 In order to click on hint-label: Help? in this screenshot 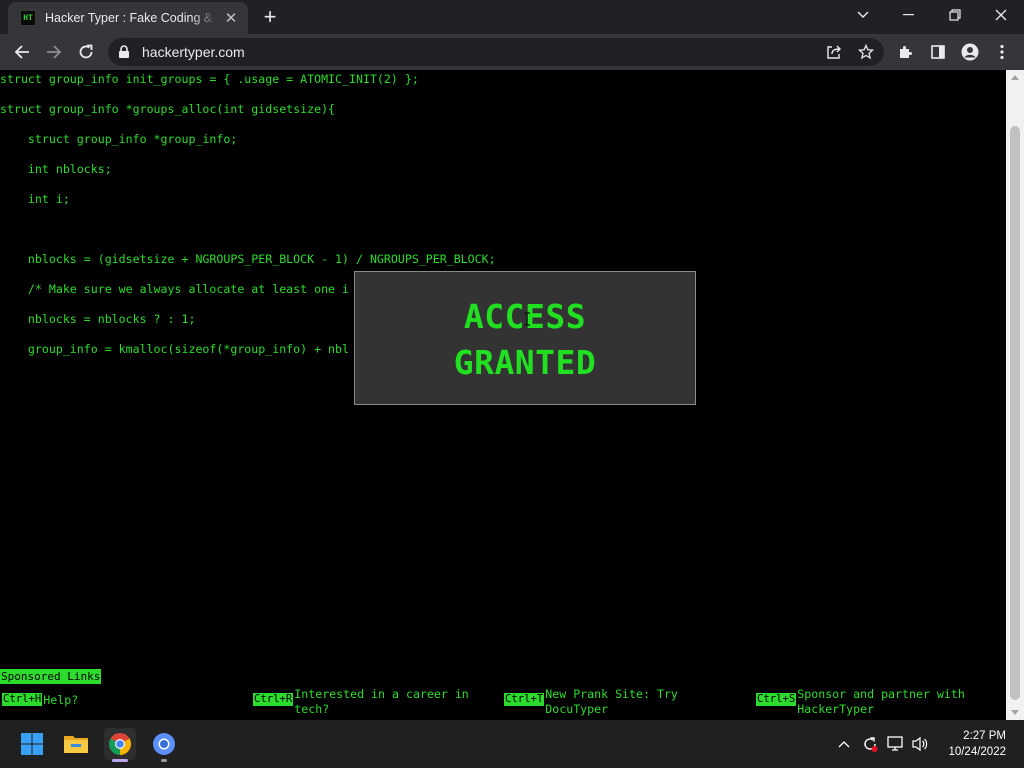, I will do `click(61, 700)`.